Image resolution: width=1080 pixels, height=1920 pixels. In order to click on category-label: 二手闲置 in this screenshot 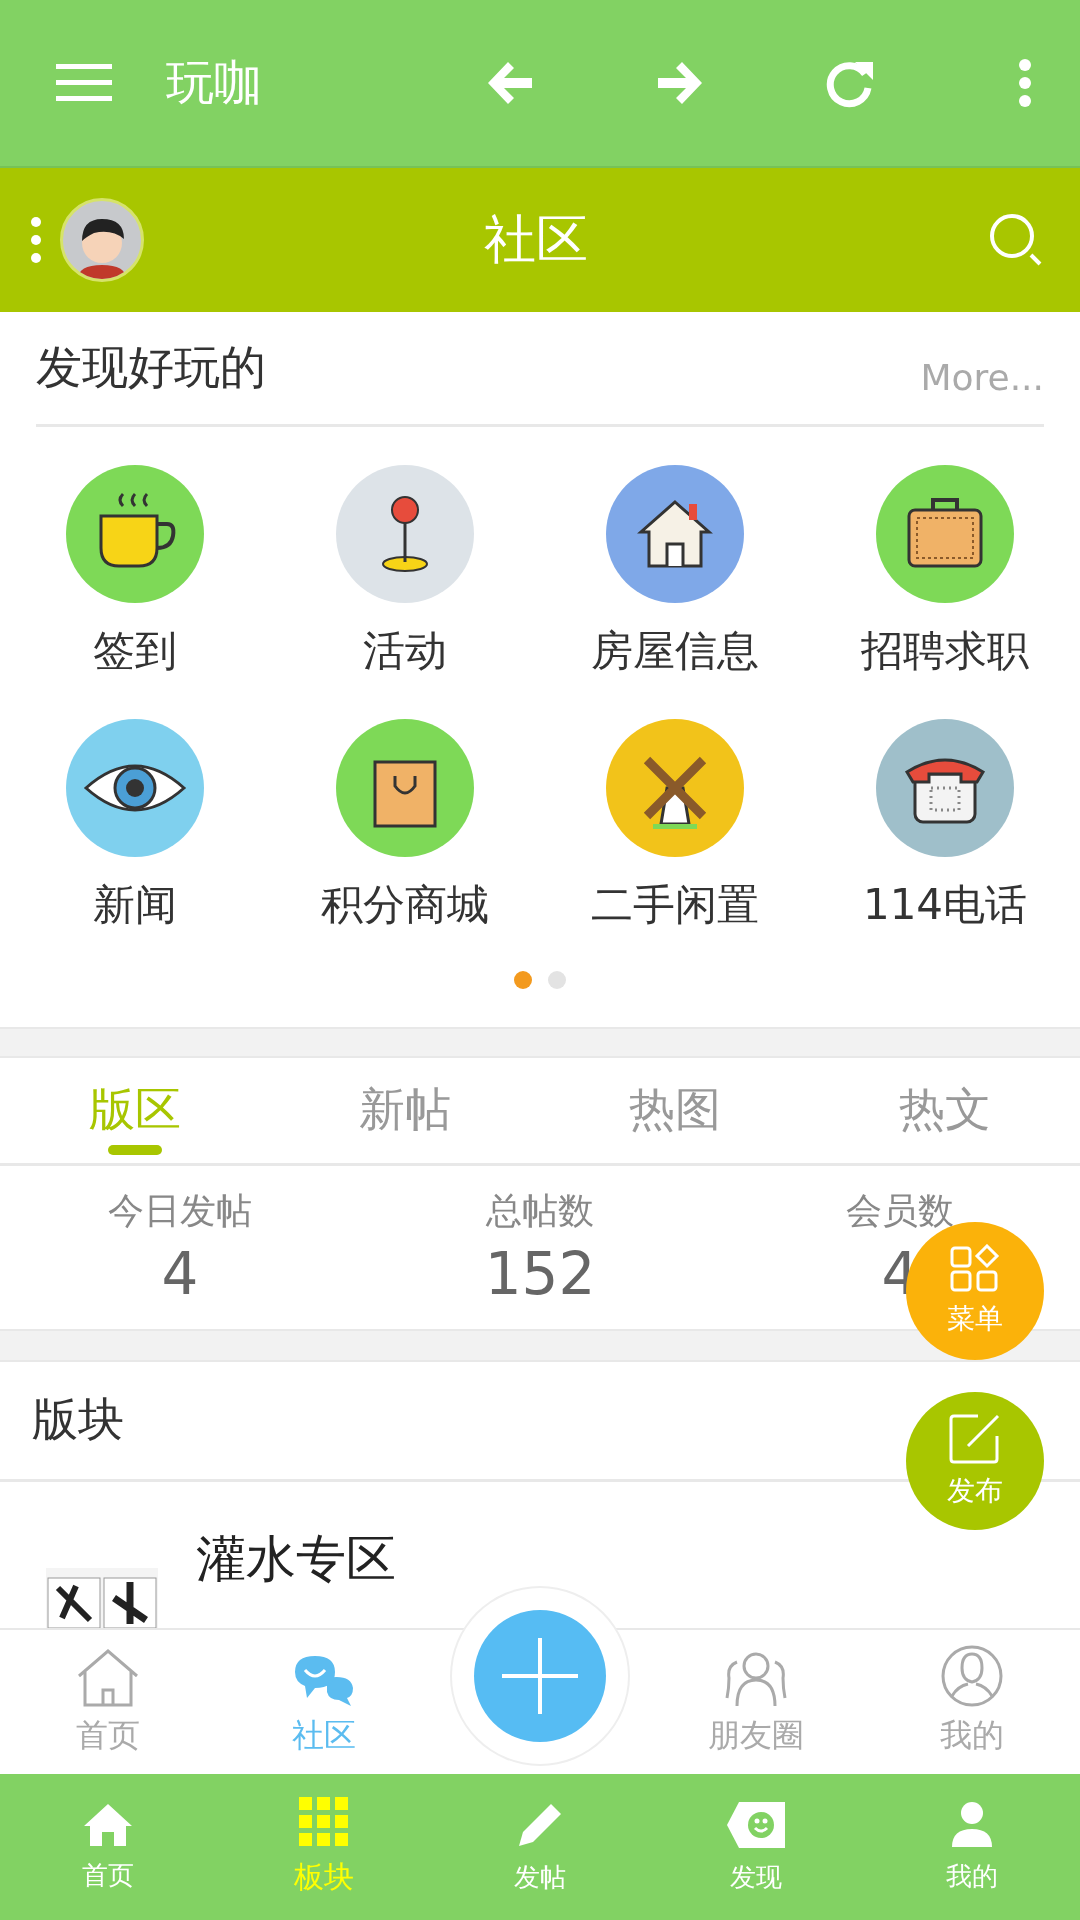, I will do `click(675, 905)`.